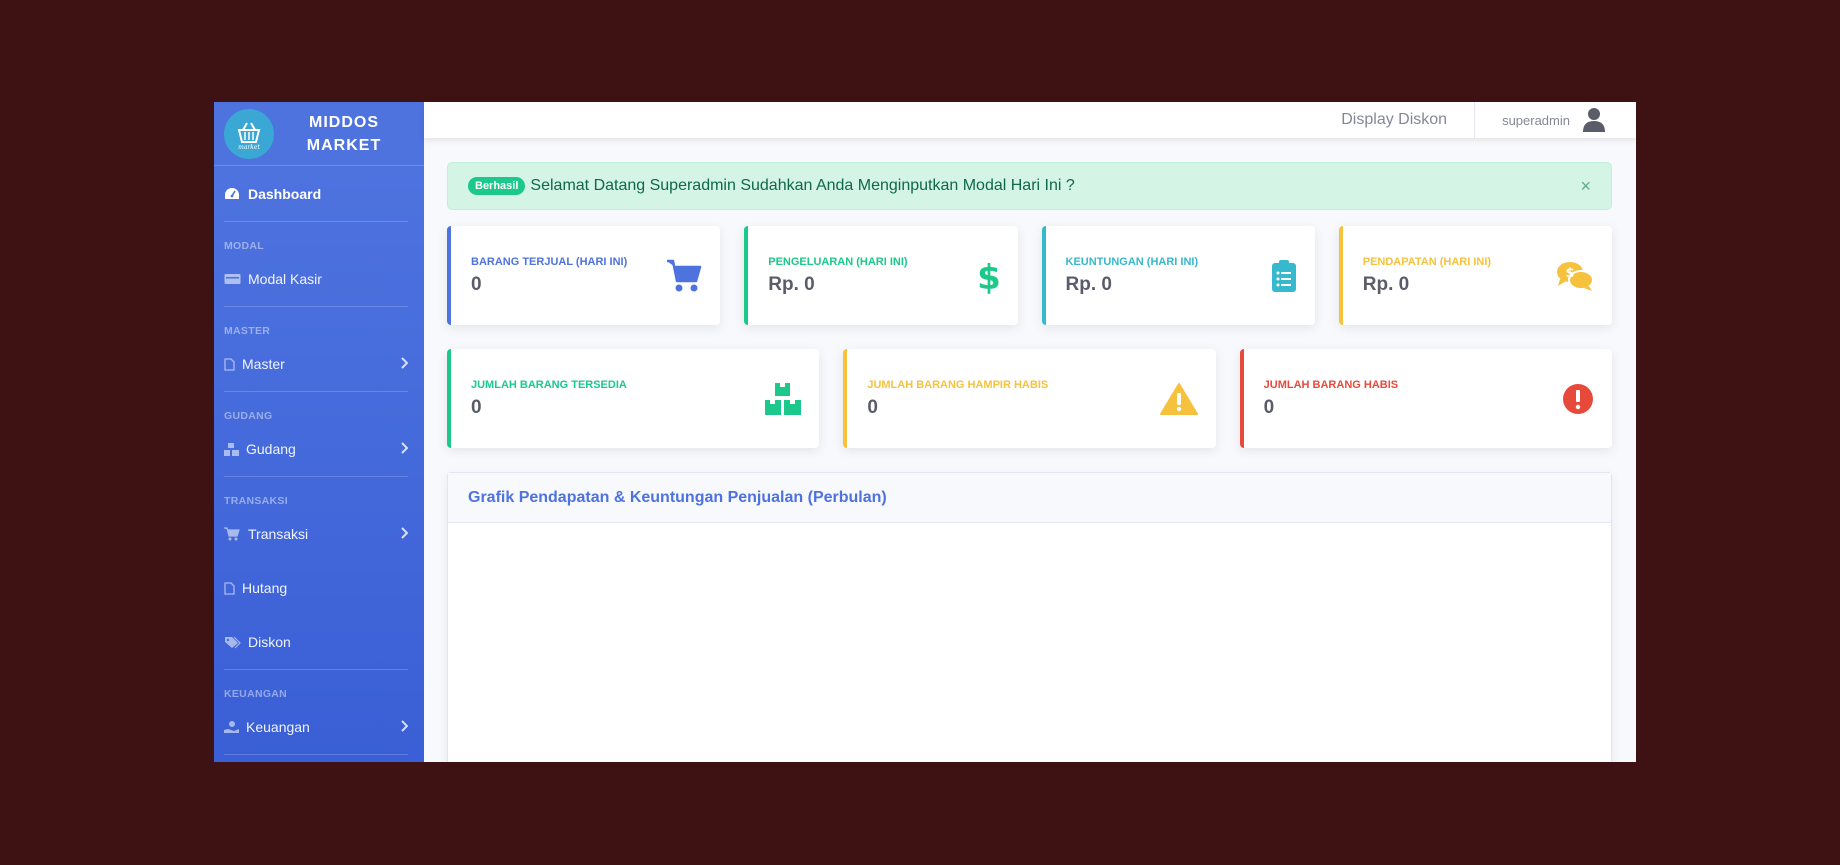  Describe the element at coordinates (1475, 275) in the screenshot. I see `stat-card-pendapatan: PENDAPATAN (HARI INI) Rp. 0 $` at that location.